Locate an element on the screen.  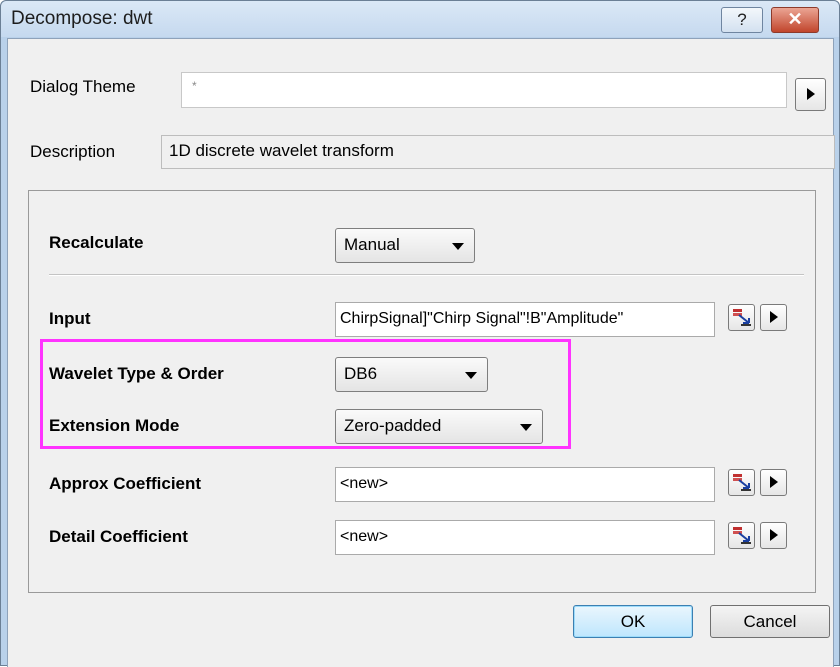
dialog-theme-input: * is located at coordinates (484, 90).